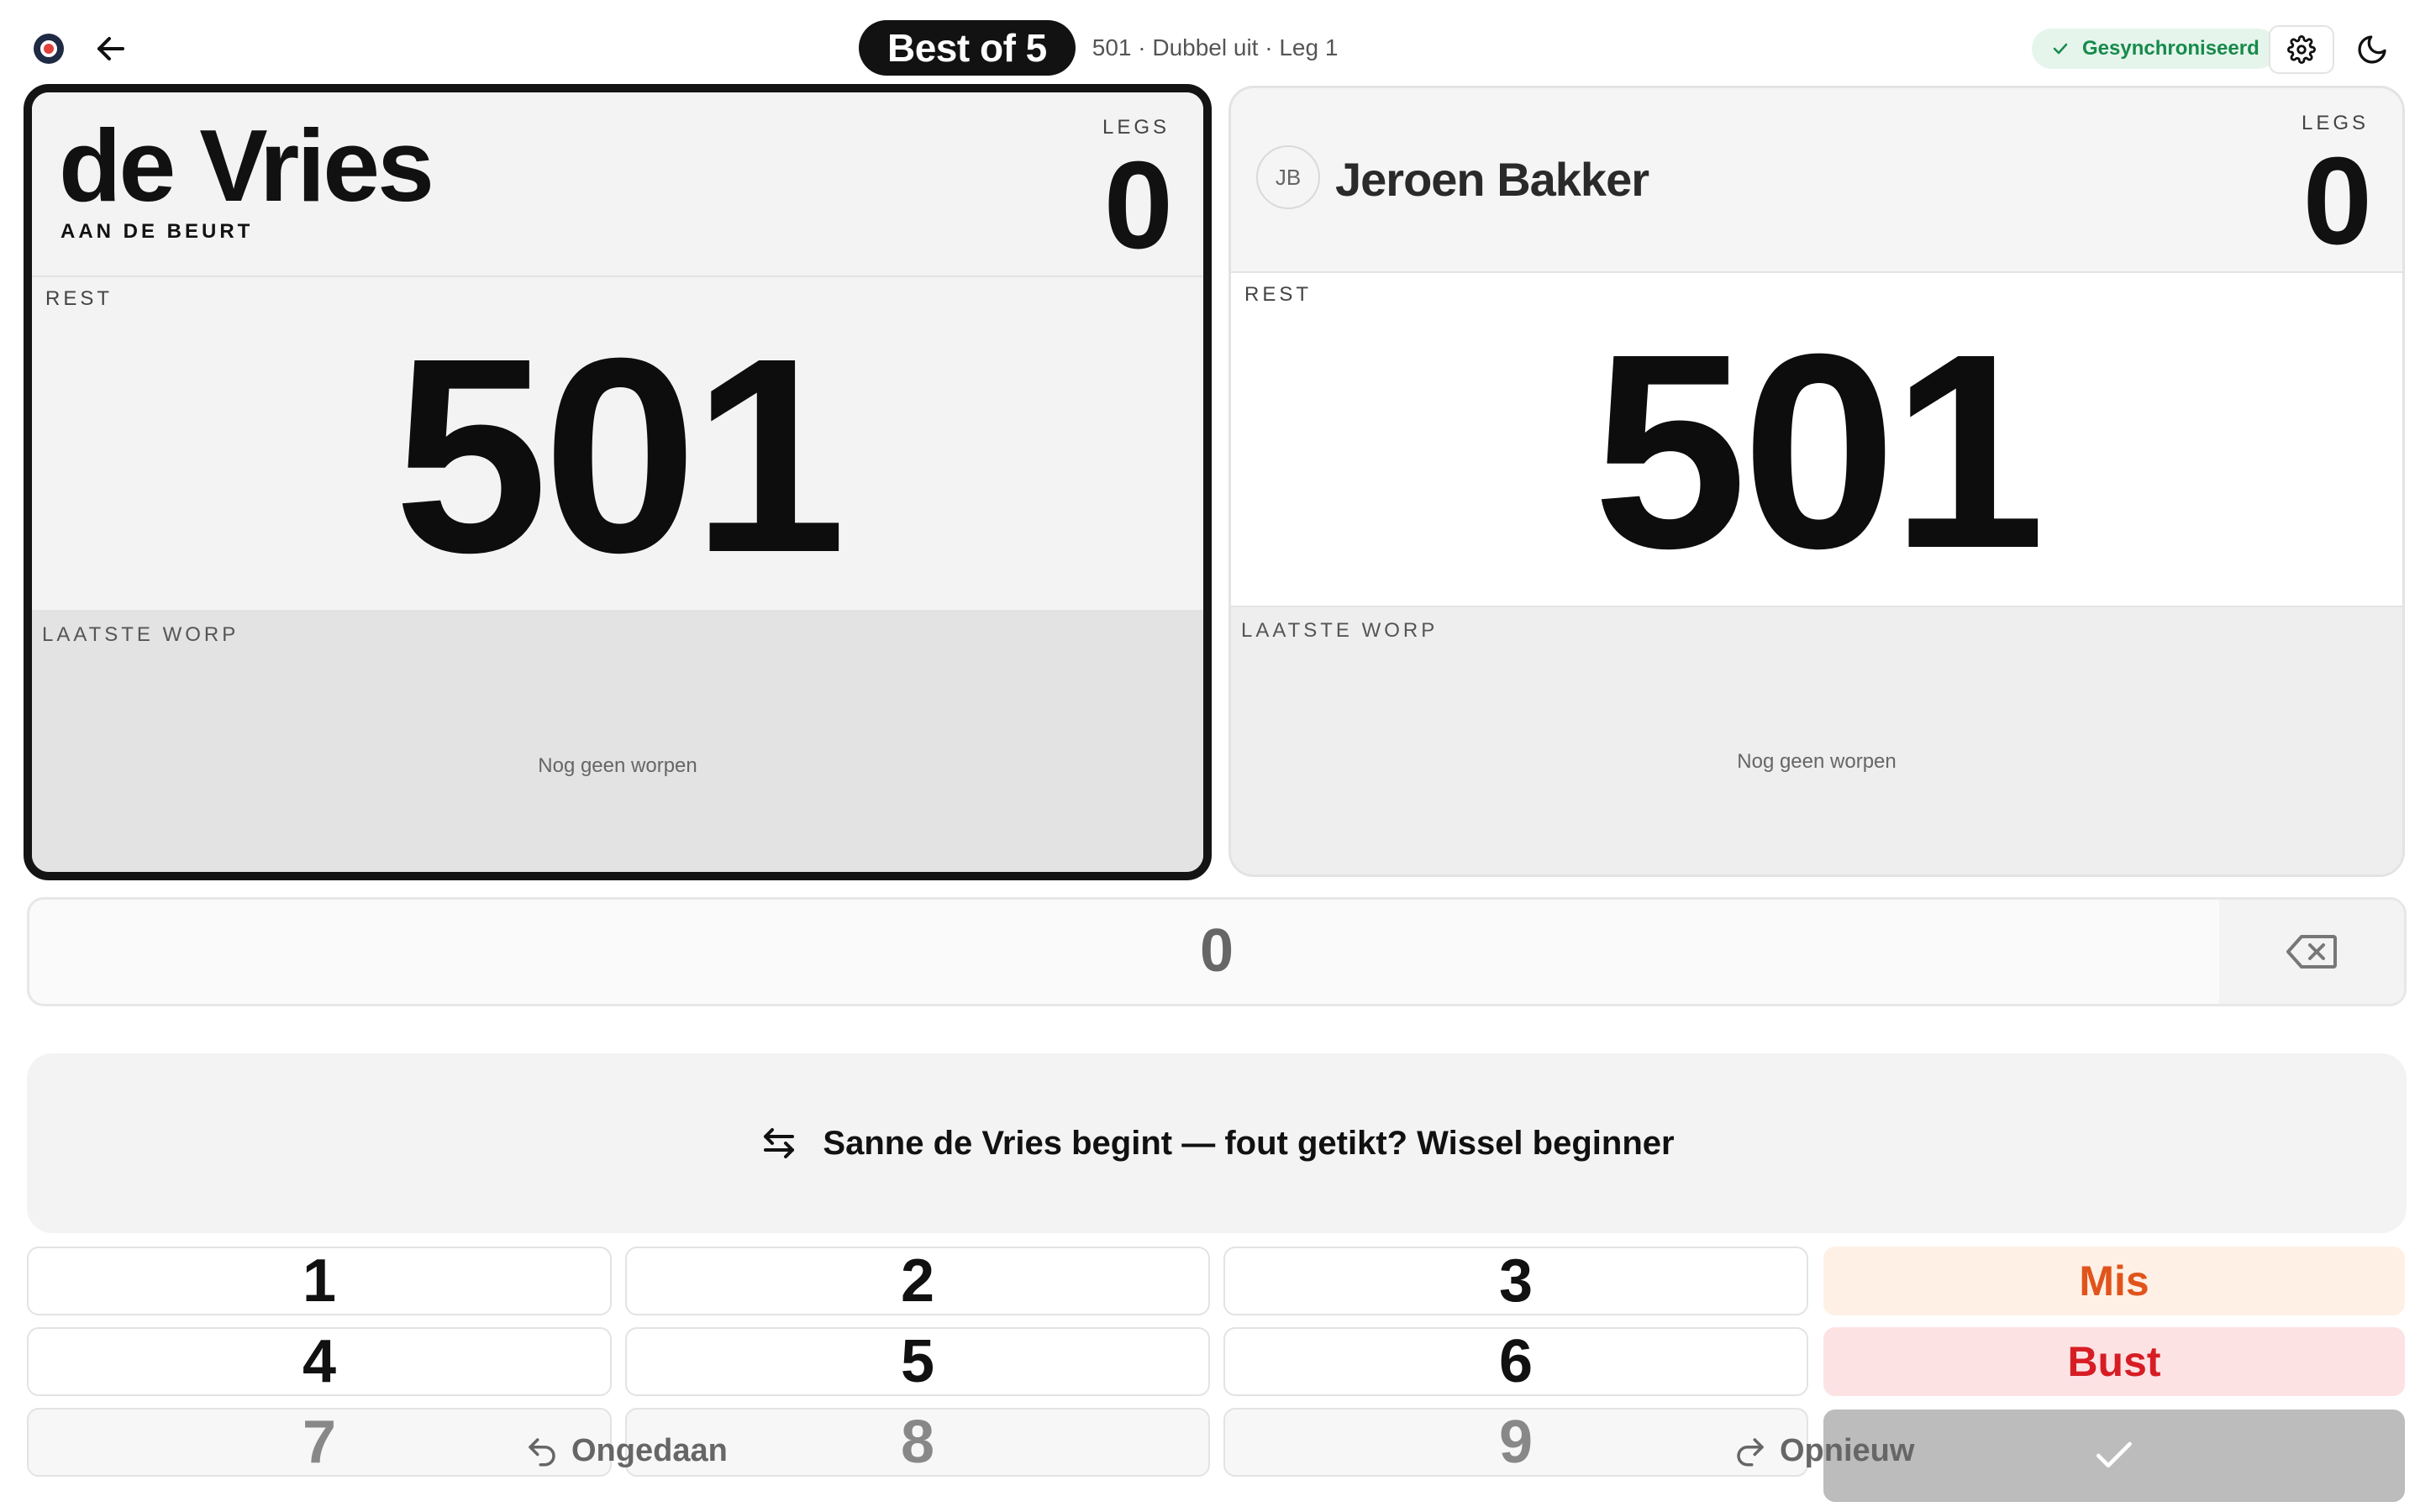 The image size is (2420, 1512). I want to click on key-2: 2, so click(917, 1281).